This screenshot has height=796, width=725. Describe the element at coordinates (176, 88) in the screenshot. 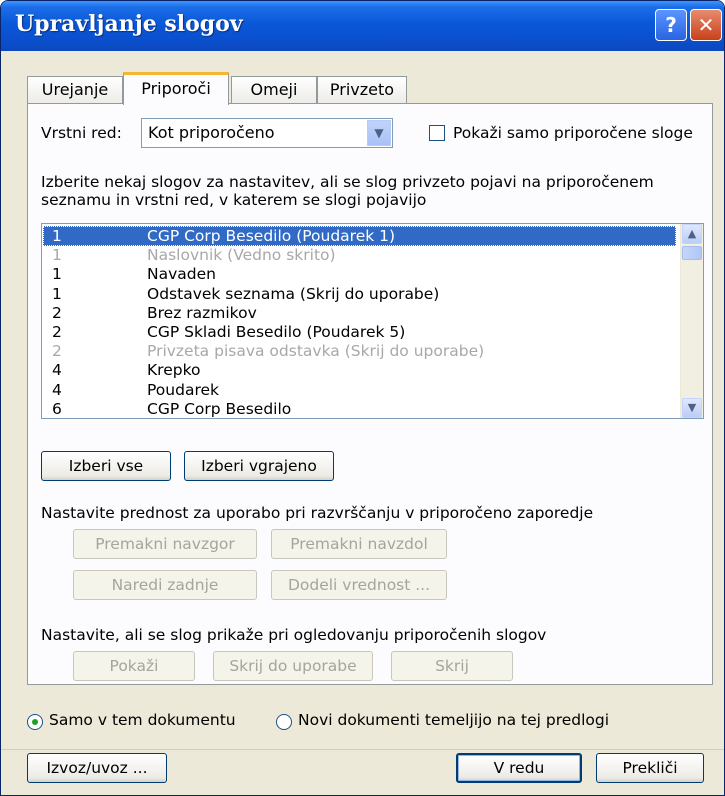

I see `tab-recommend: Priporoči` at that location.